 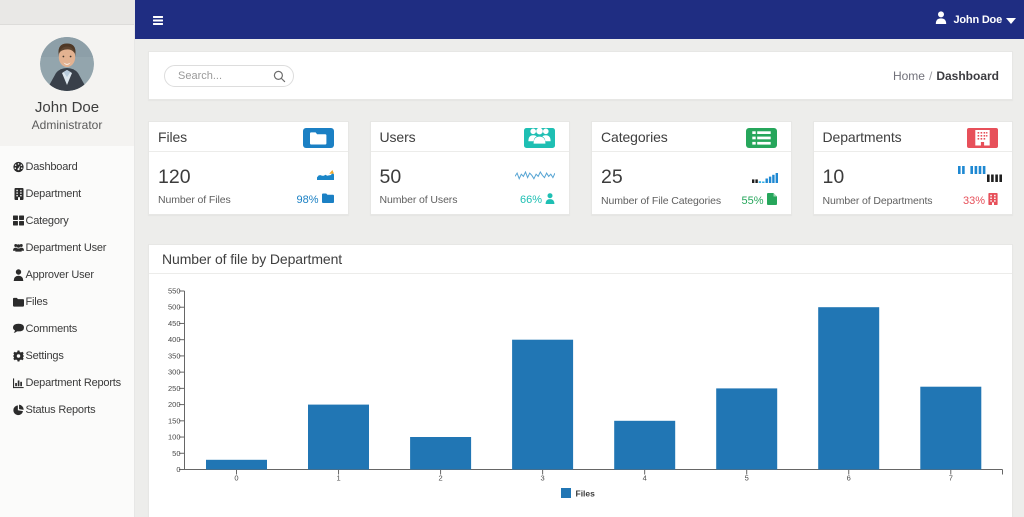 I want to click on sidebar-profile: John Doe Administrator, so click(x=67, y=85).